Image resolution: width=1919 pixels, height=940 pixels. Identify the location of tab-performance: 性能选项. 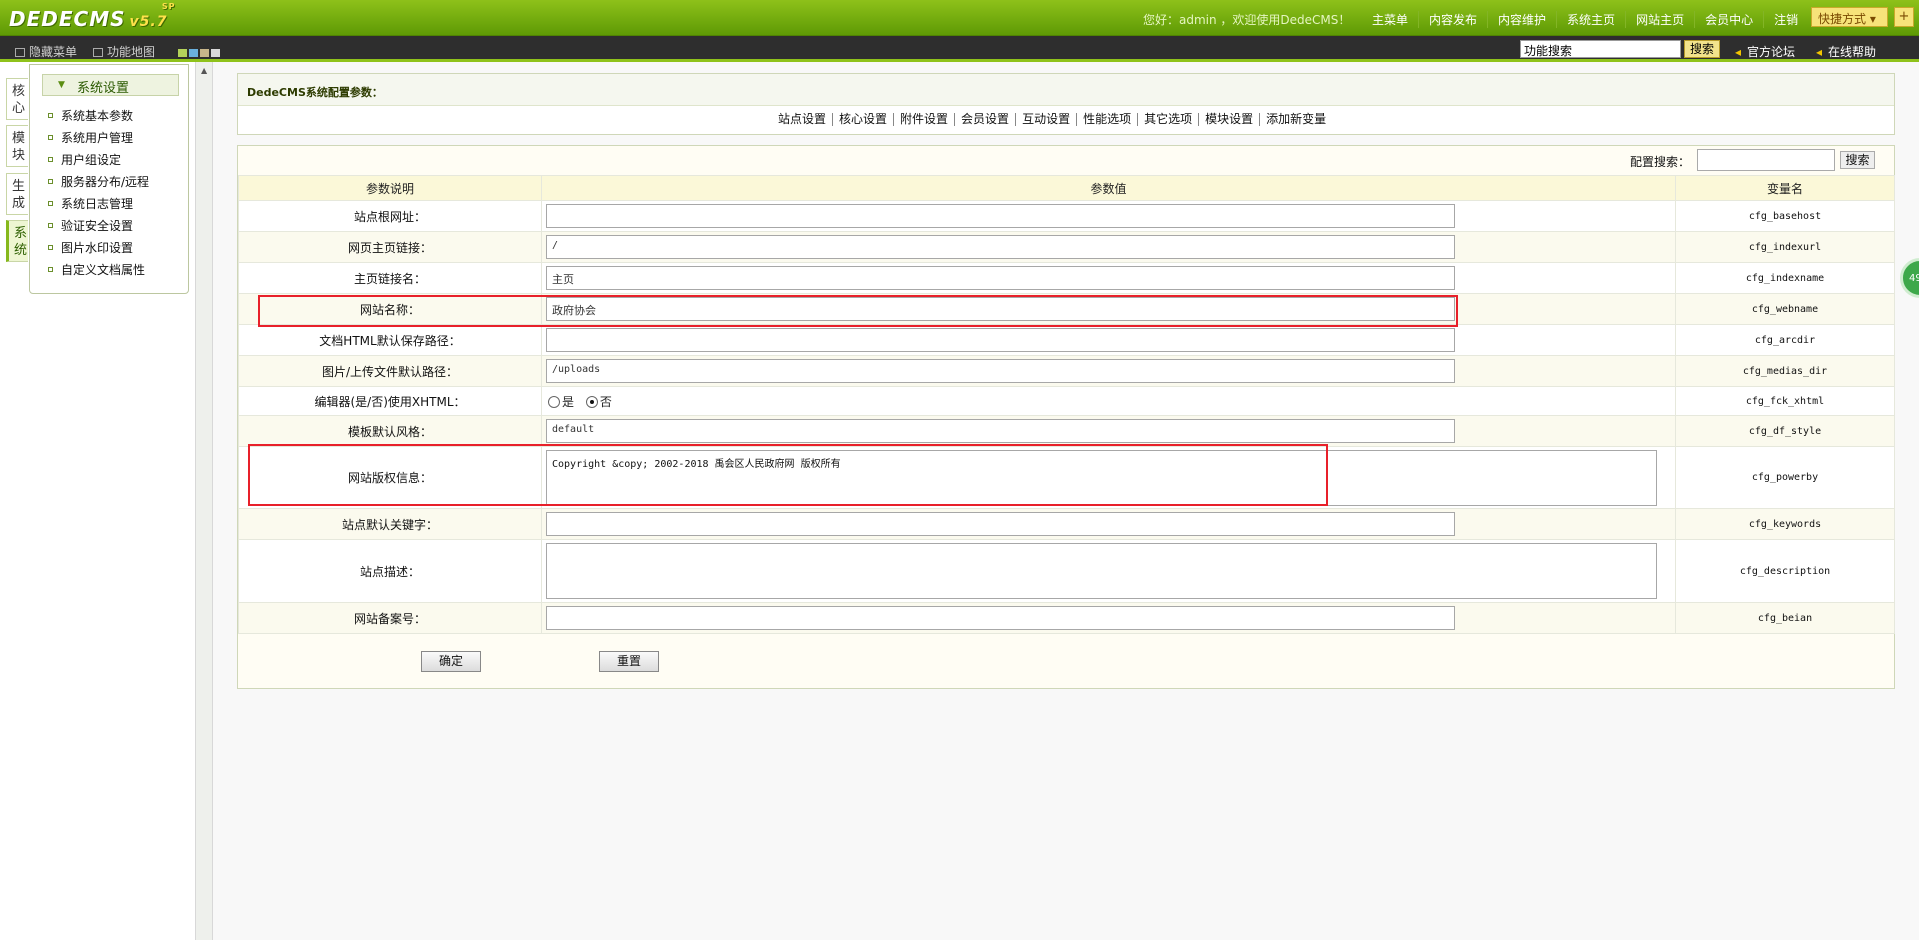
(1106, 119).